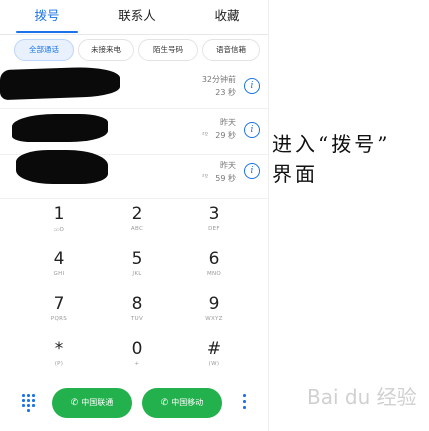  Describe the element at coordinates (214, 364) in the screenshot. I see `key-letters: (W)` at that location.